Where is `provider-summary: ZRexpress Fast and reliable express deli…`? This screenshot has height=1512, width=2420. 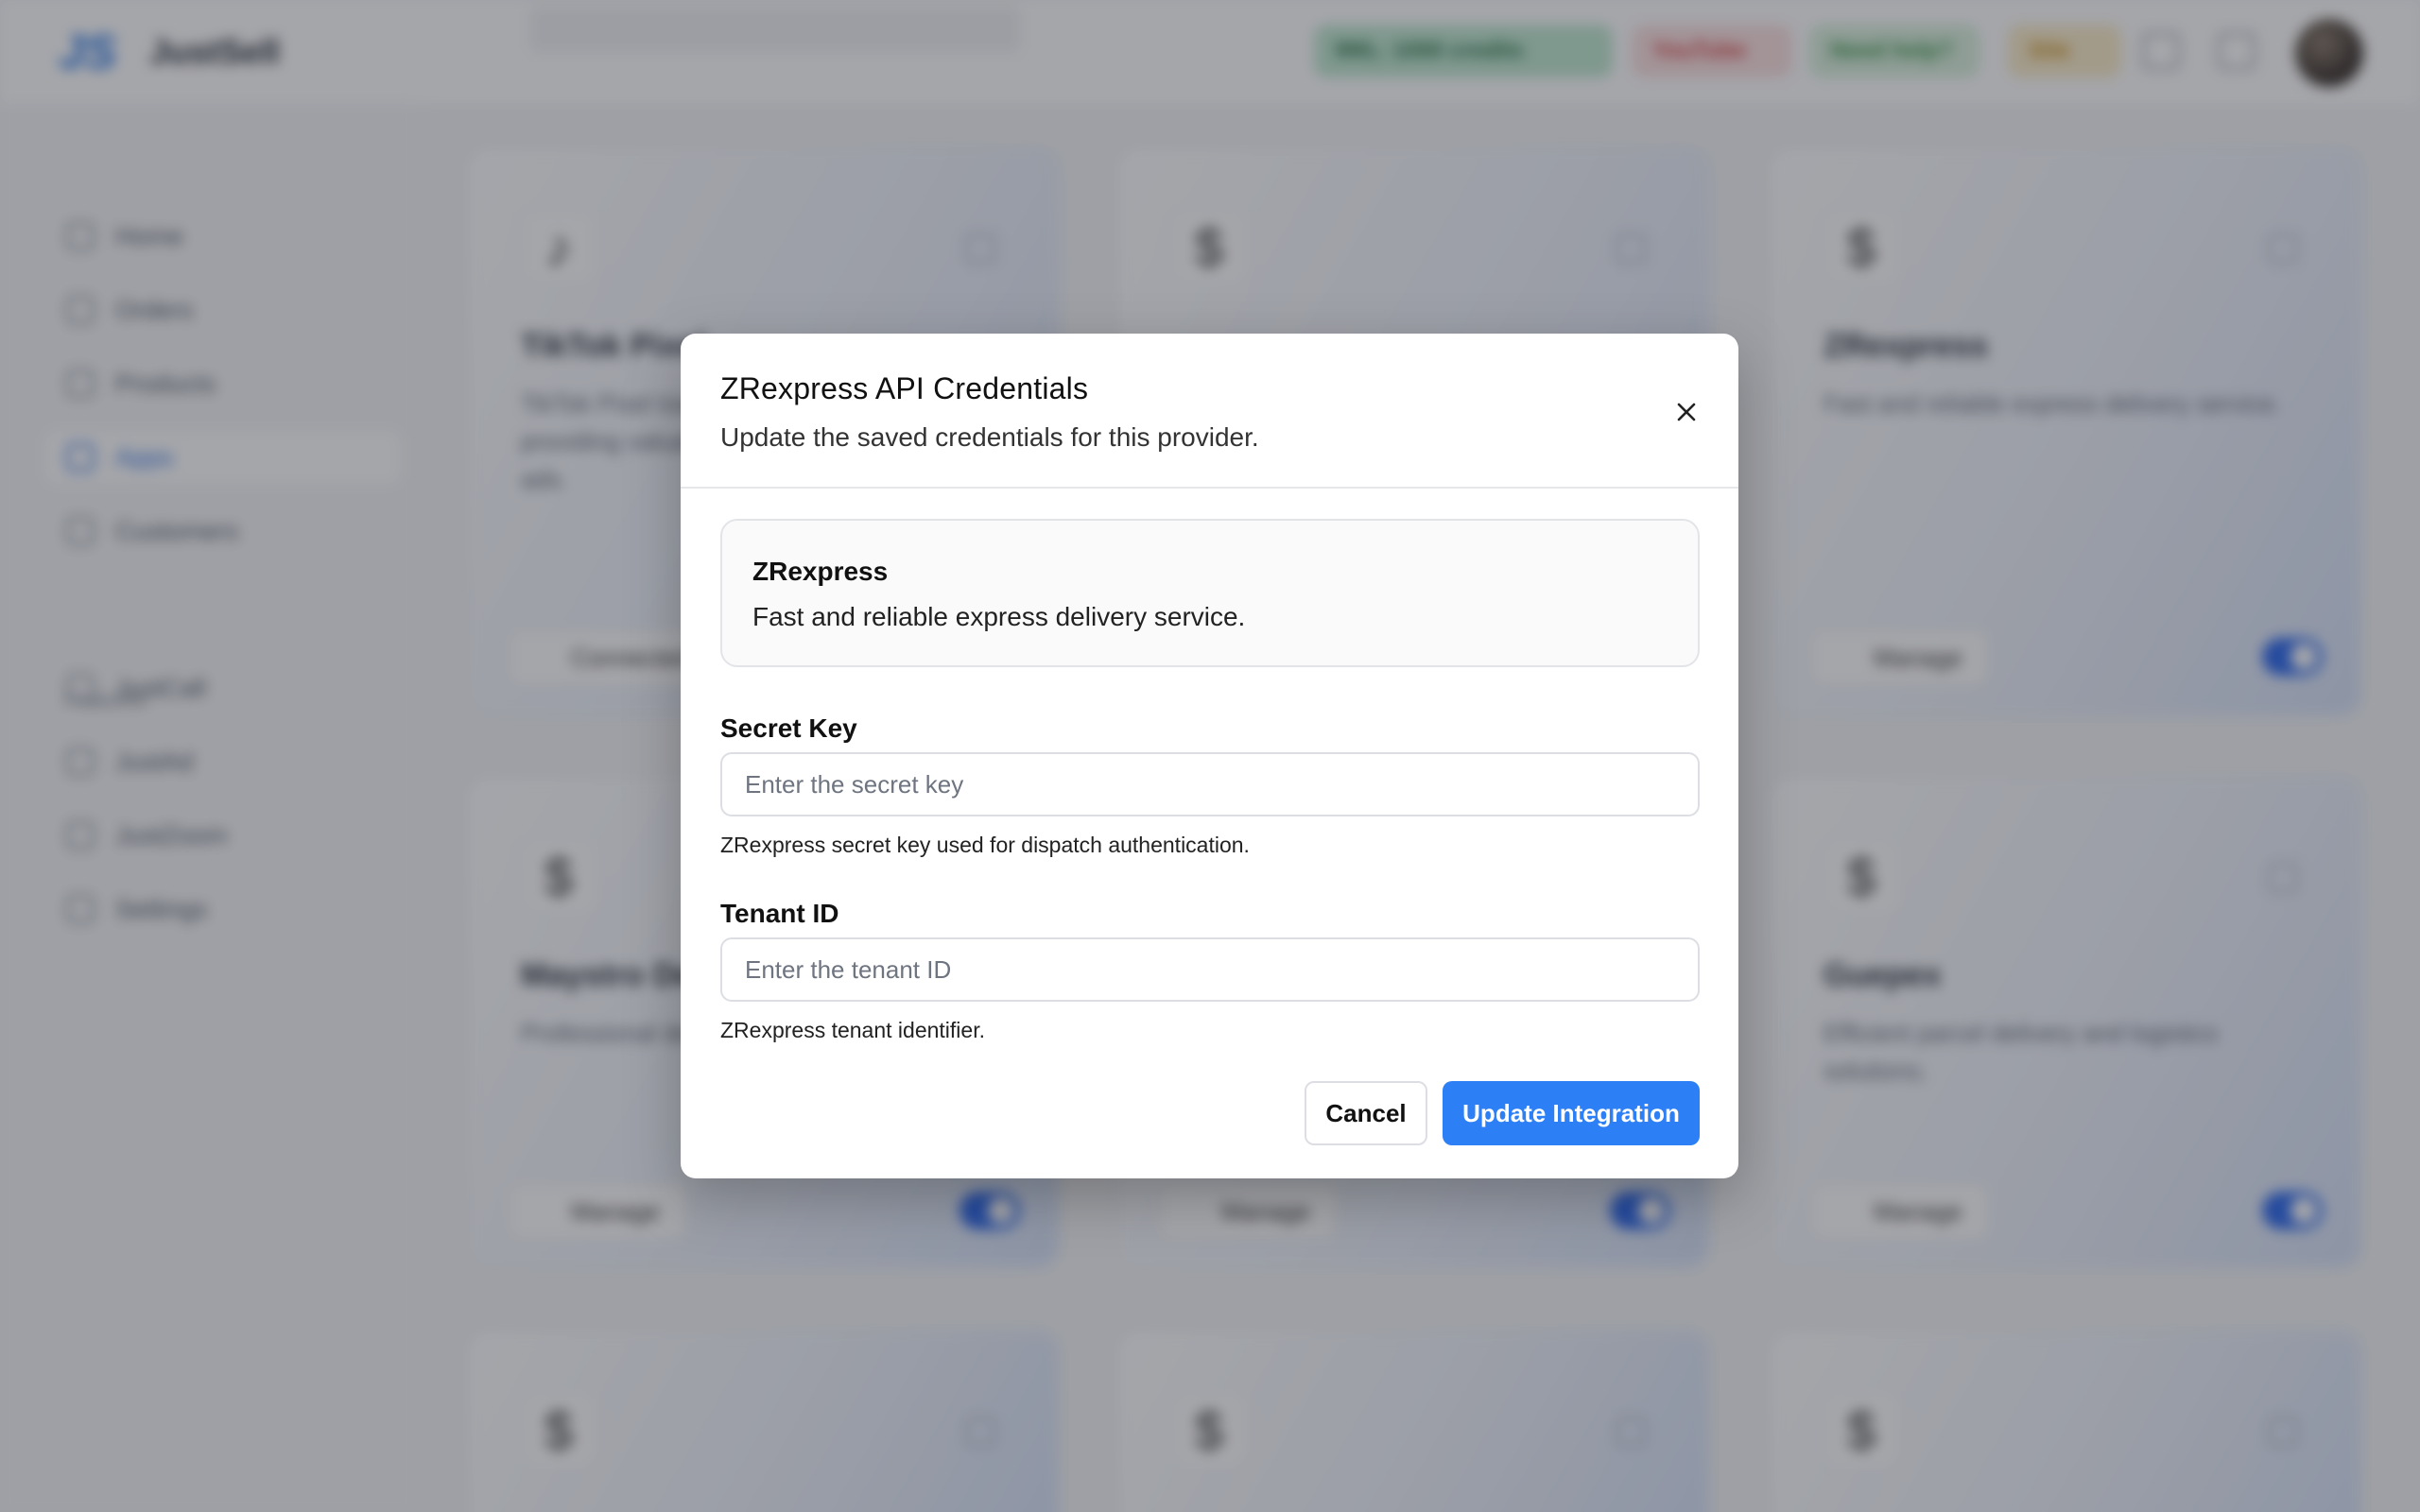
provider-summary: ZRexpress Fast and reliable express deli… is located at coordinates (1210, 593).